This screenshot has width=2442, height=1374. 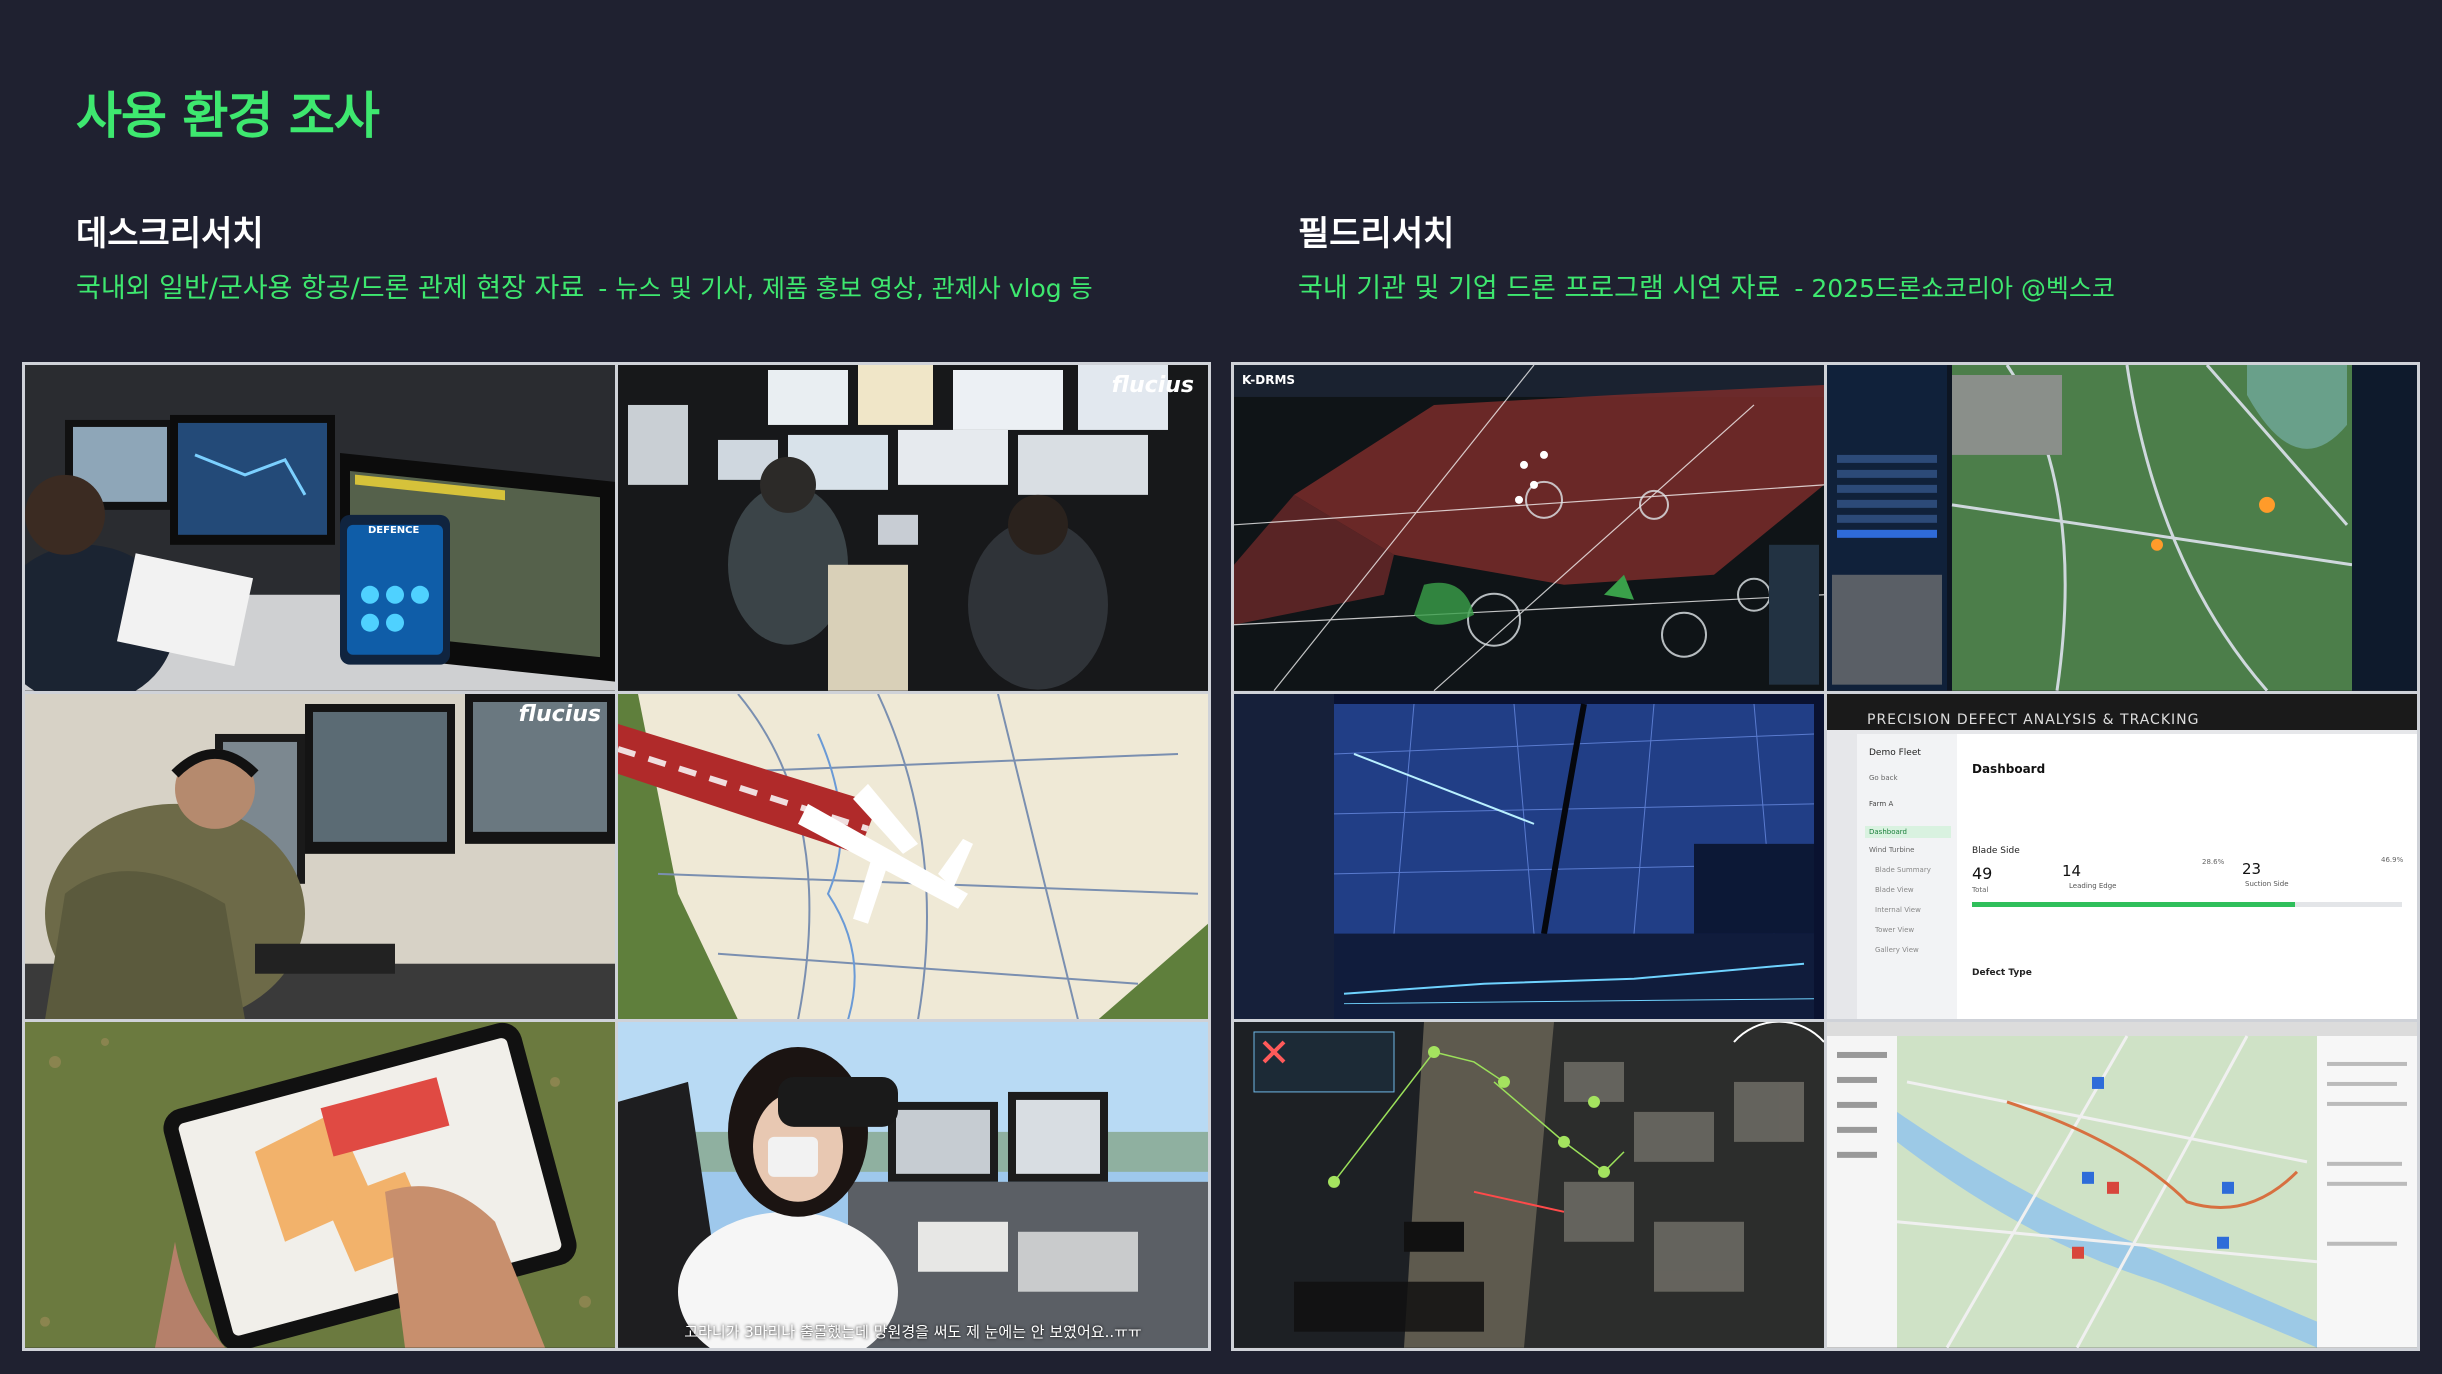 I want to click on desk-research-sub: - 뉴스 및 기사, 제품 홍보 영상, 관제사 vlog 등, so click(x=845, y=288).